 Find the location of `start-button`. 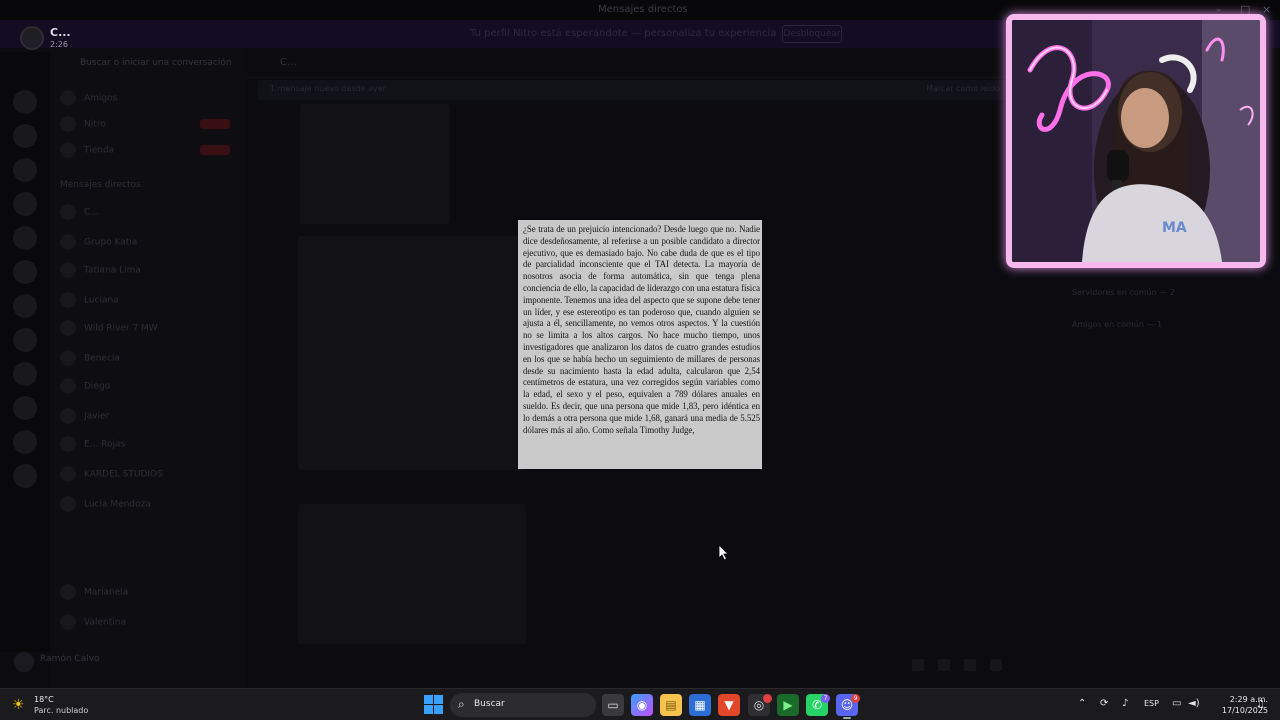

start-button is located at coordinates (434, 705).